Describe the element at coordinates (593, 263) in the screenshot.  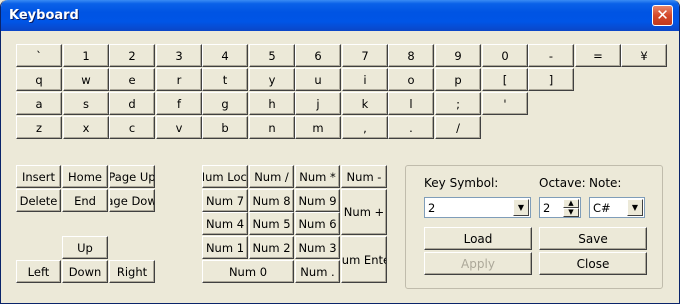
I see `close-button: Close` at that location.